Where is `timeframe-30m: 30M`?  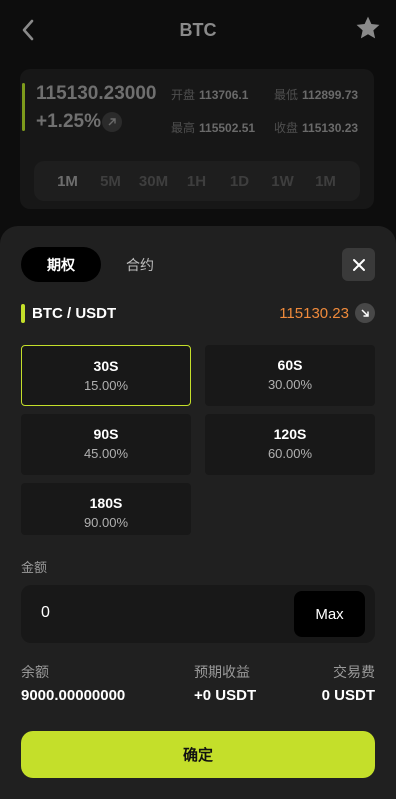 timeframe-30m: 30M is located at coordinates (153, 181).